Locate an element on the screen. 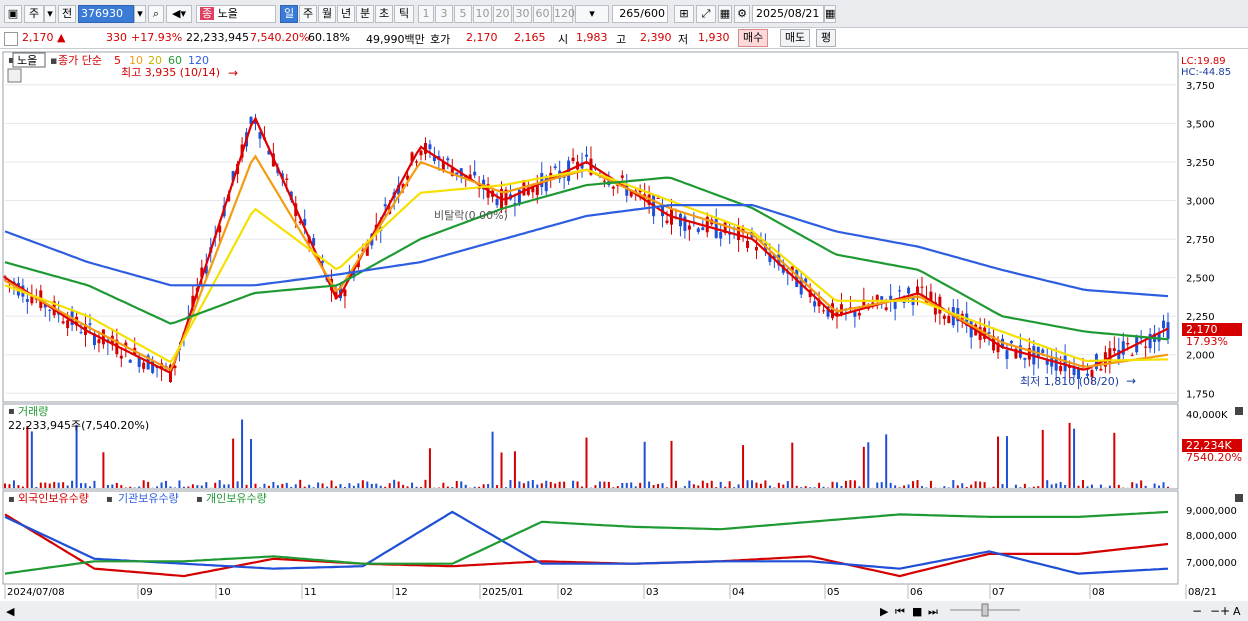 Image resolution: width=1248 pixels, height=621 pixels. scroll-right-icon: ▶ is located at coordinates (884, 611).